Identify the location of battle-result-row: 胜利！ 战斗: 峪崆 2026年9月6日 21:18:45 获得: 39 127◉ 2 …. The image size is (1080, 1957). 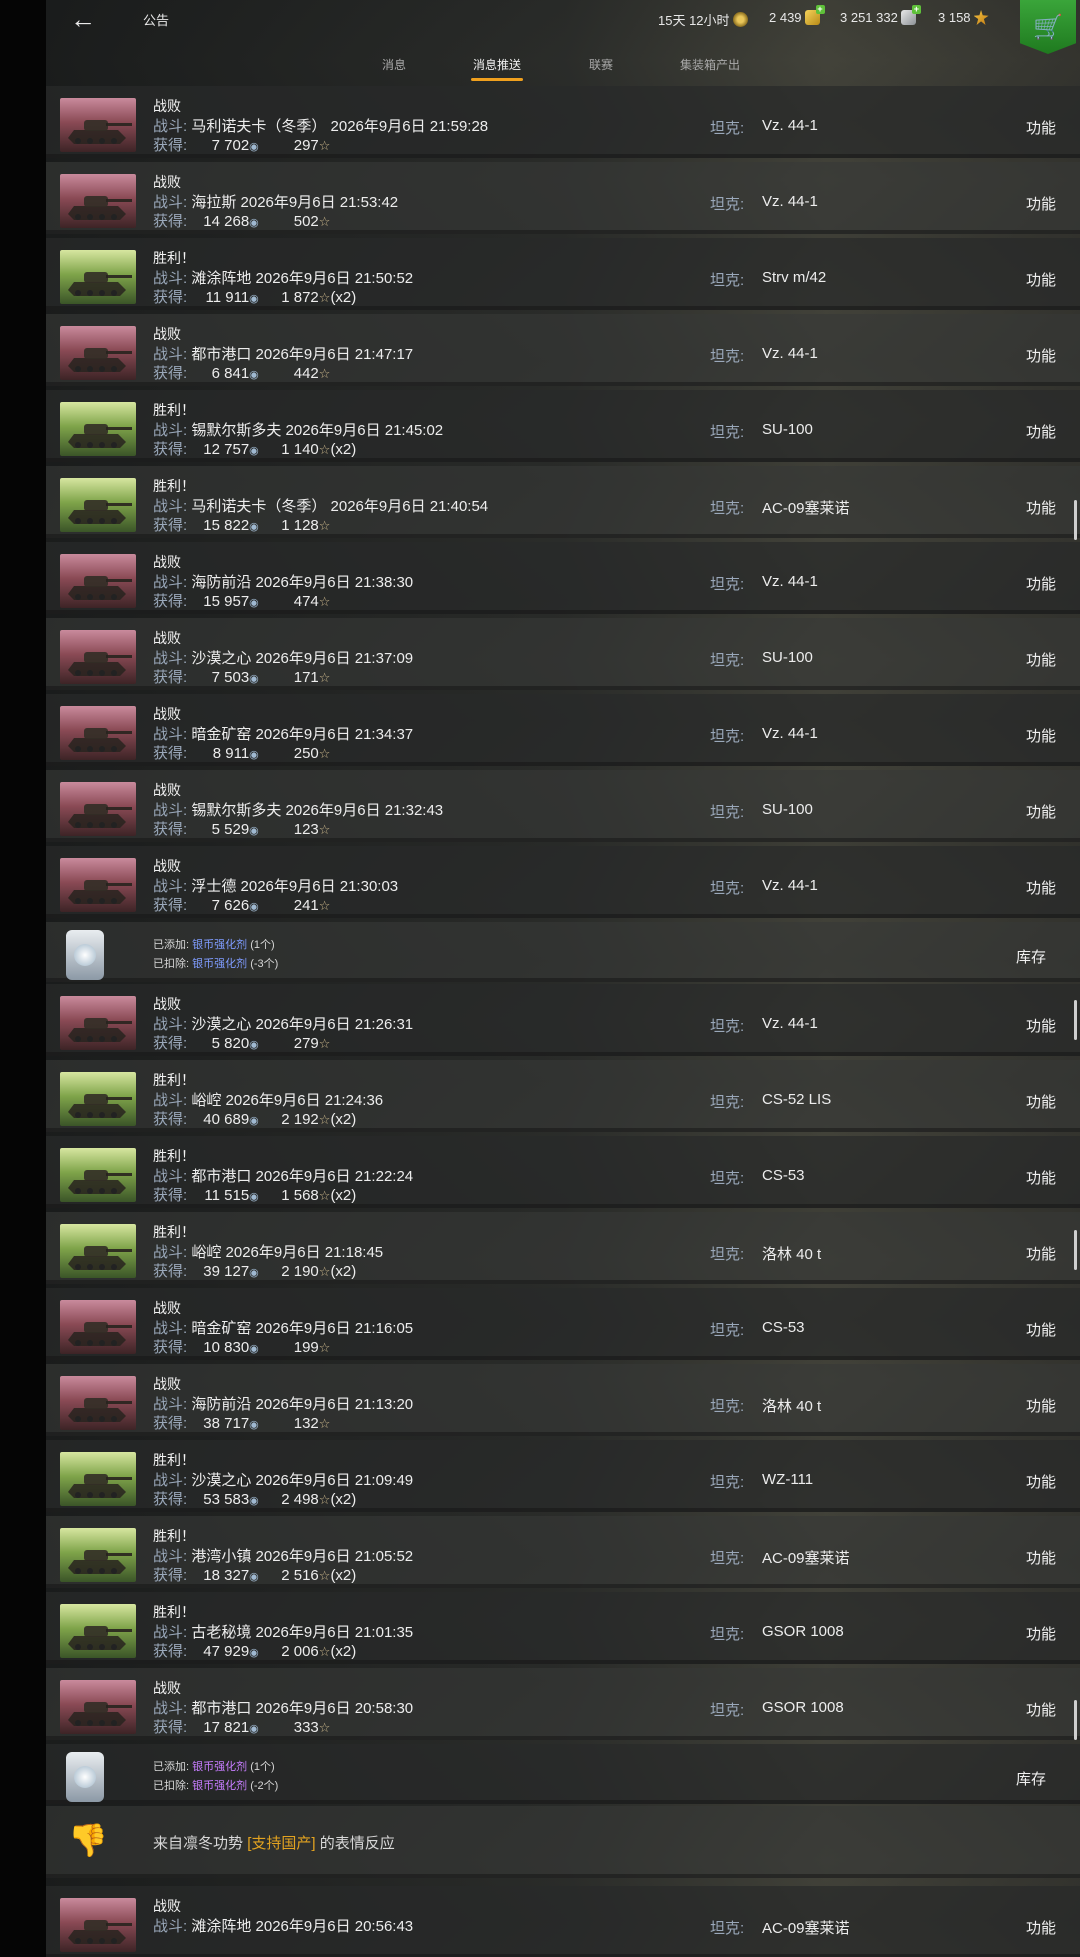
(563, 1248).